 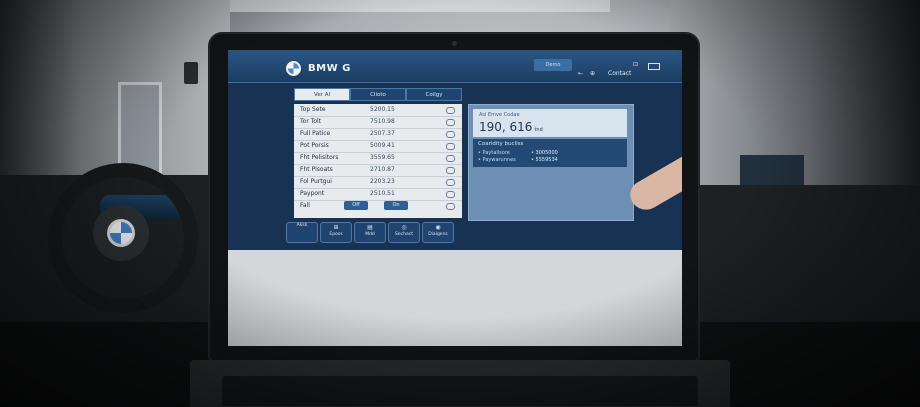 What do you see at coordinates (494, 153) in the screenshot?
I see `detail-label: • Paytallsore` at bounding box center [494, 153].